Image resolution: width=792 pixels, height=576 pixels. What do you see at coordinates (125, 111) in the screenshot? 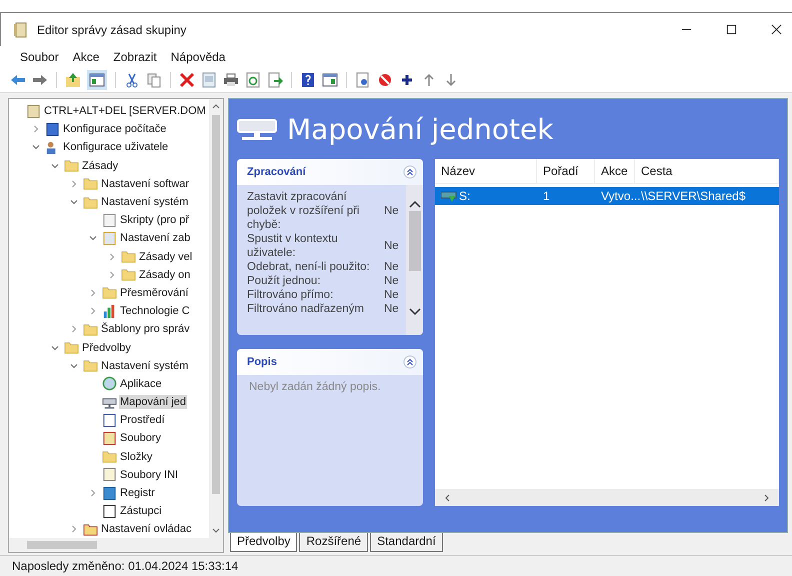
I see `tree-item: CTRL+ALT+DEL [SERVER.DOM` at bounding box center [125, 111].